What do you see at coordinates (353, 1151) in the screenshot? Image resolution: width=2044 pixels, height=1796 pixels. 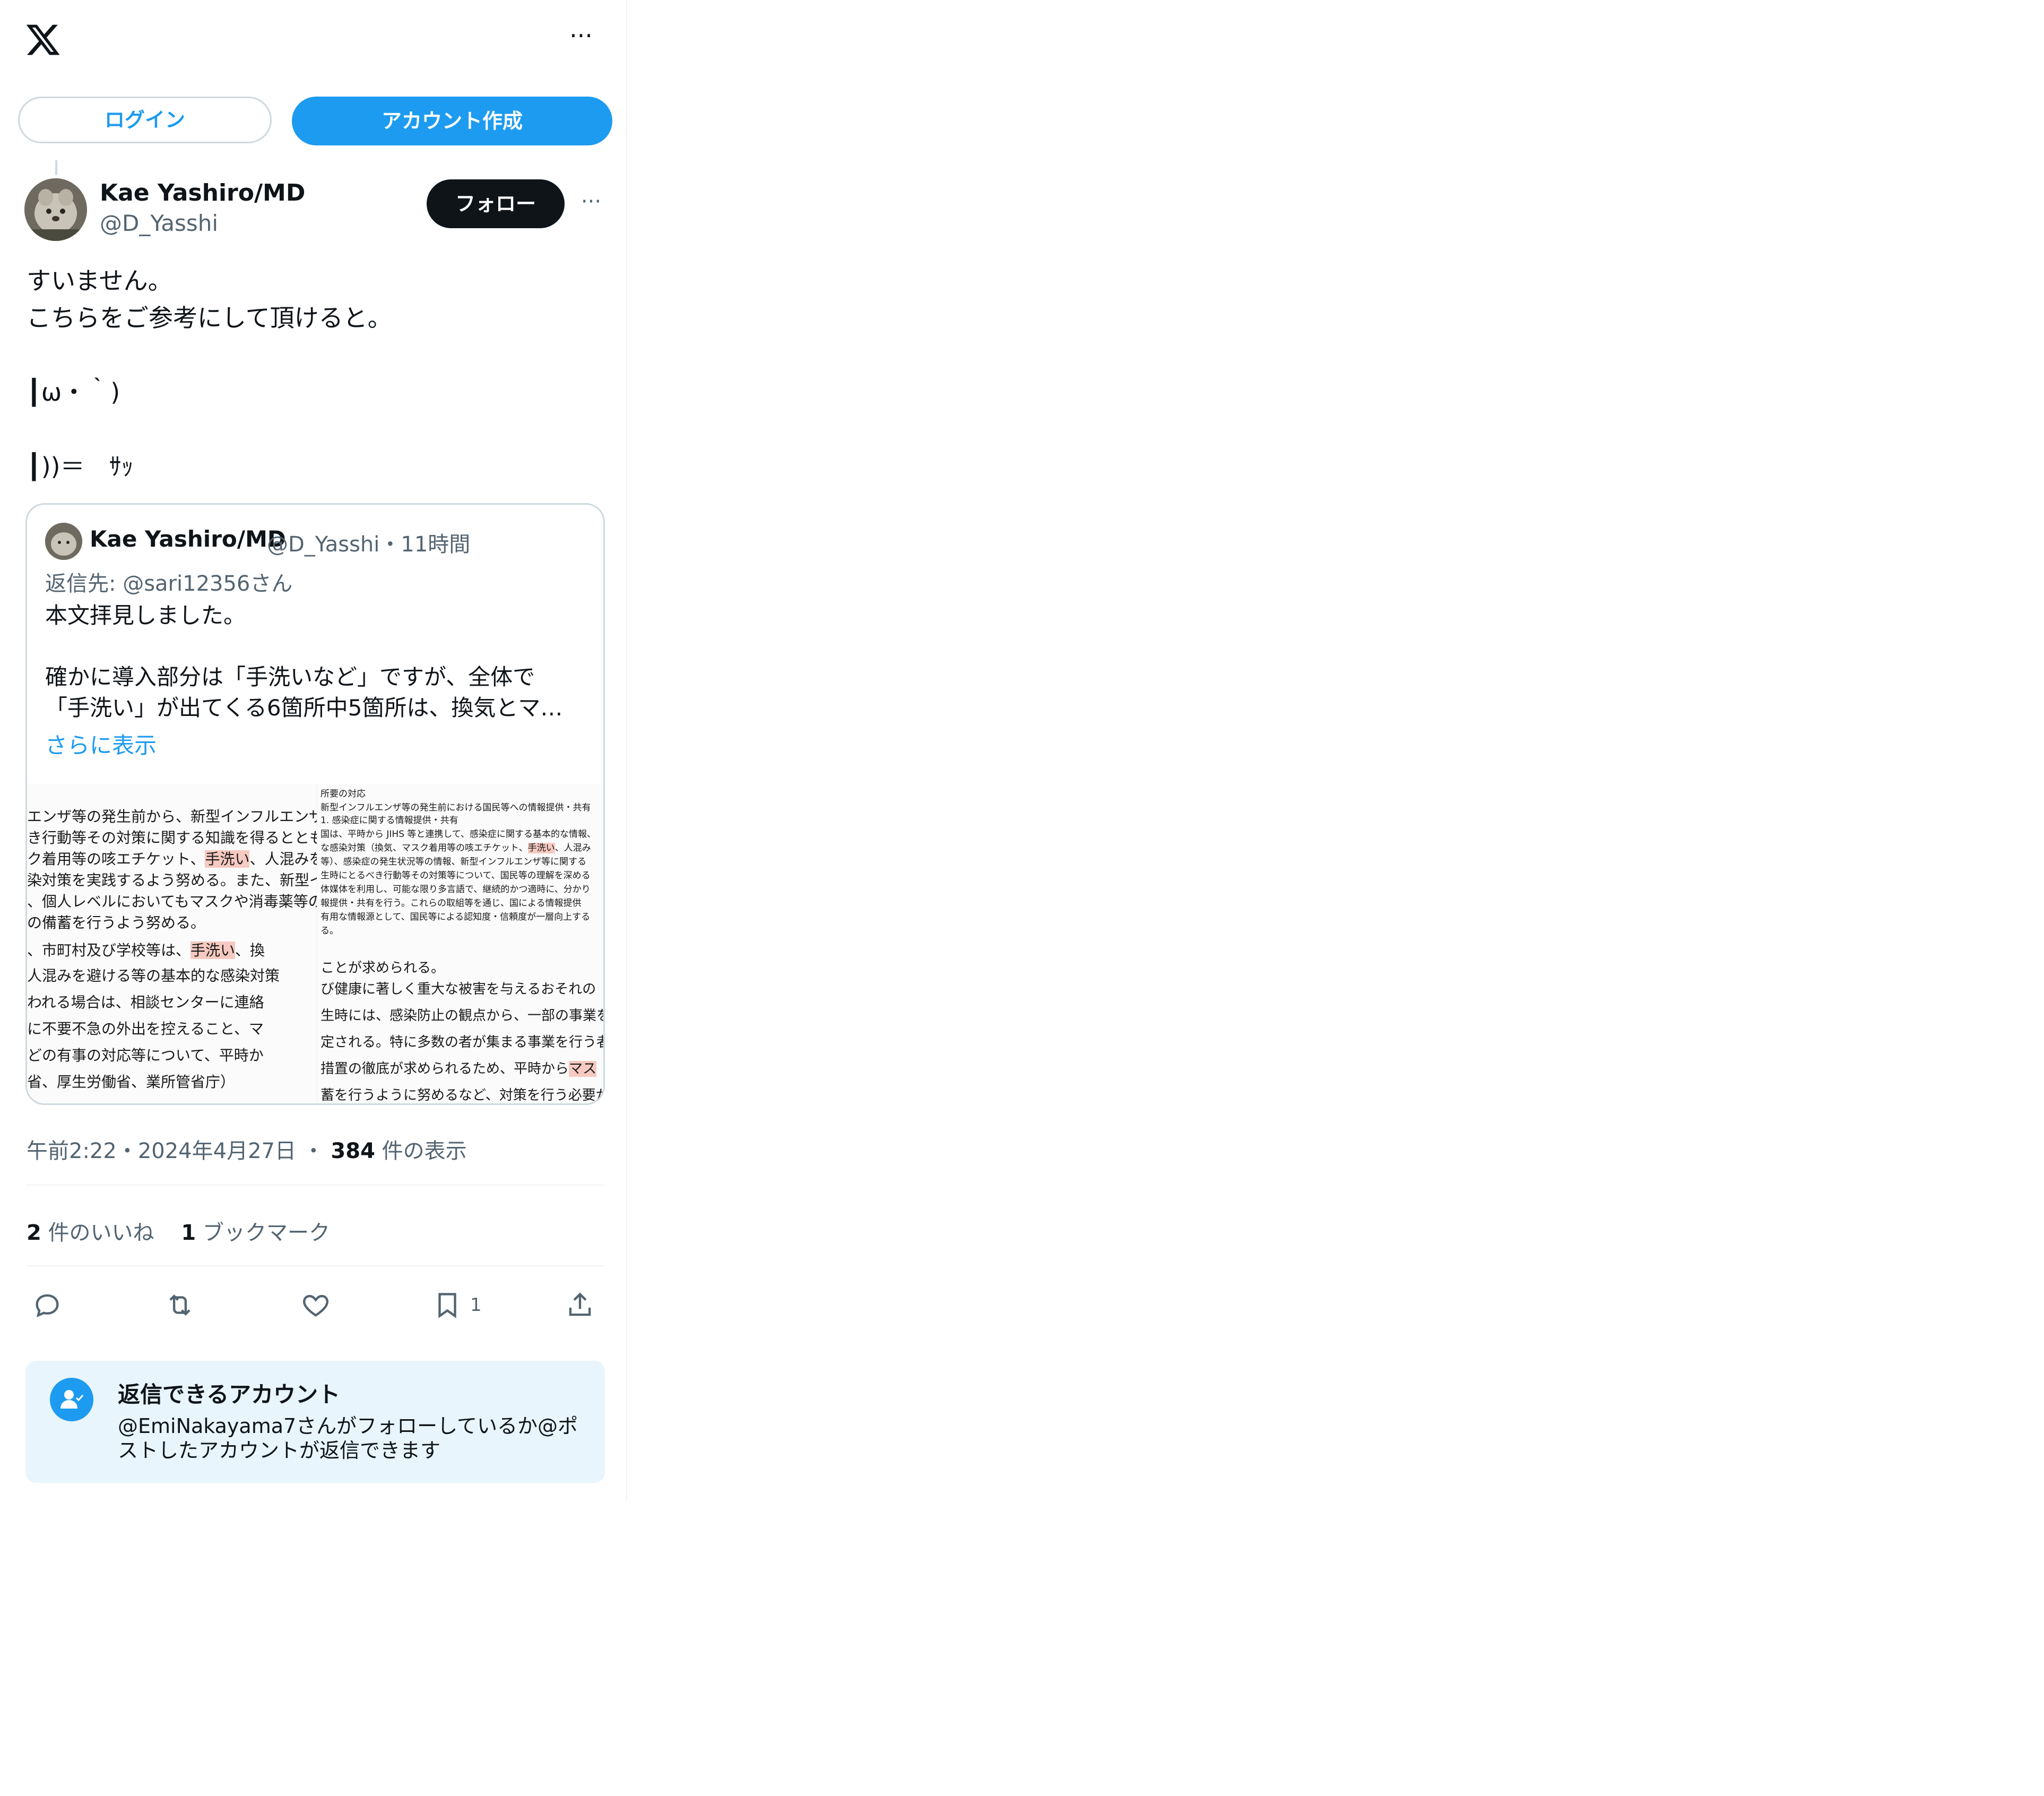 I see `views-count: 384` at bounding box center [353, 1151].